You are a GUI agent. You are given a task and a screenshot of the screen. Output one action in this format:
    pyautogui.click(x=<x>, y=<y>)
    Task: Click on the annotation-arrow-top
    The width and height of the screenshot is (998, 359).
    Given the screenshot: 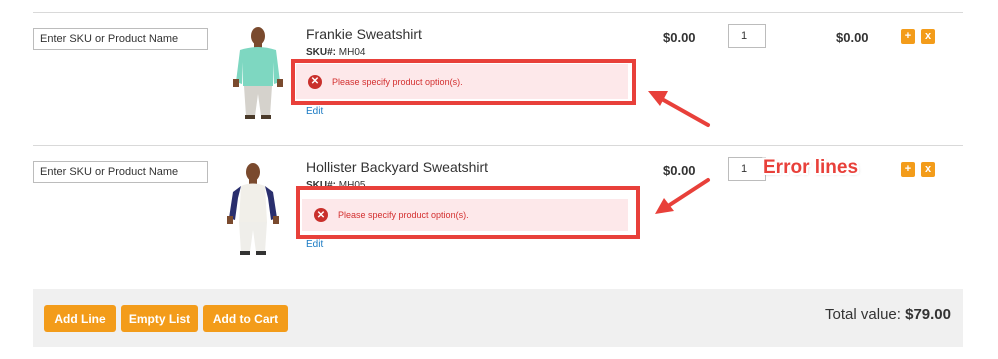 What is the action you would take?
    pyautogui.click(x=679, y=109)
    